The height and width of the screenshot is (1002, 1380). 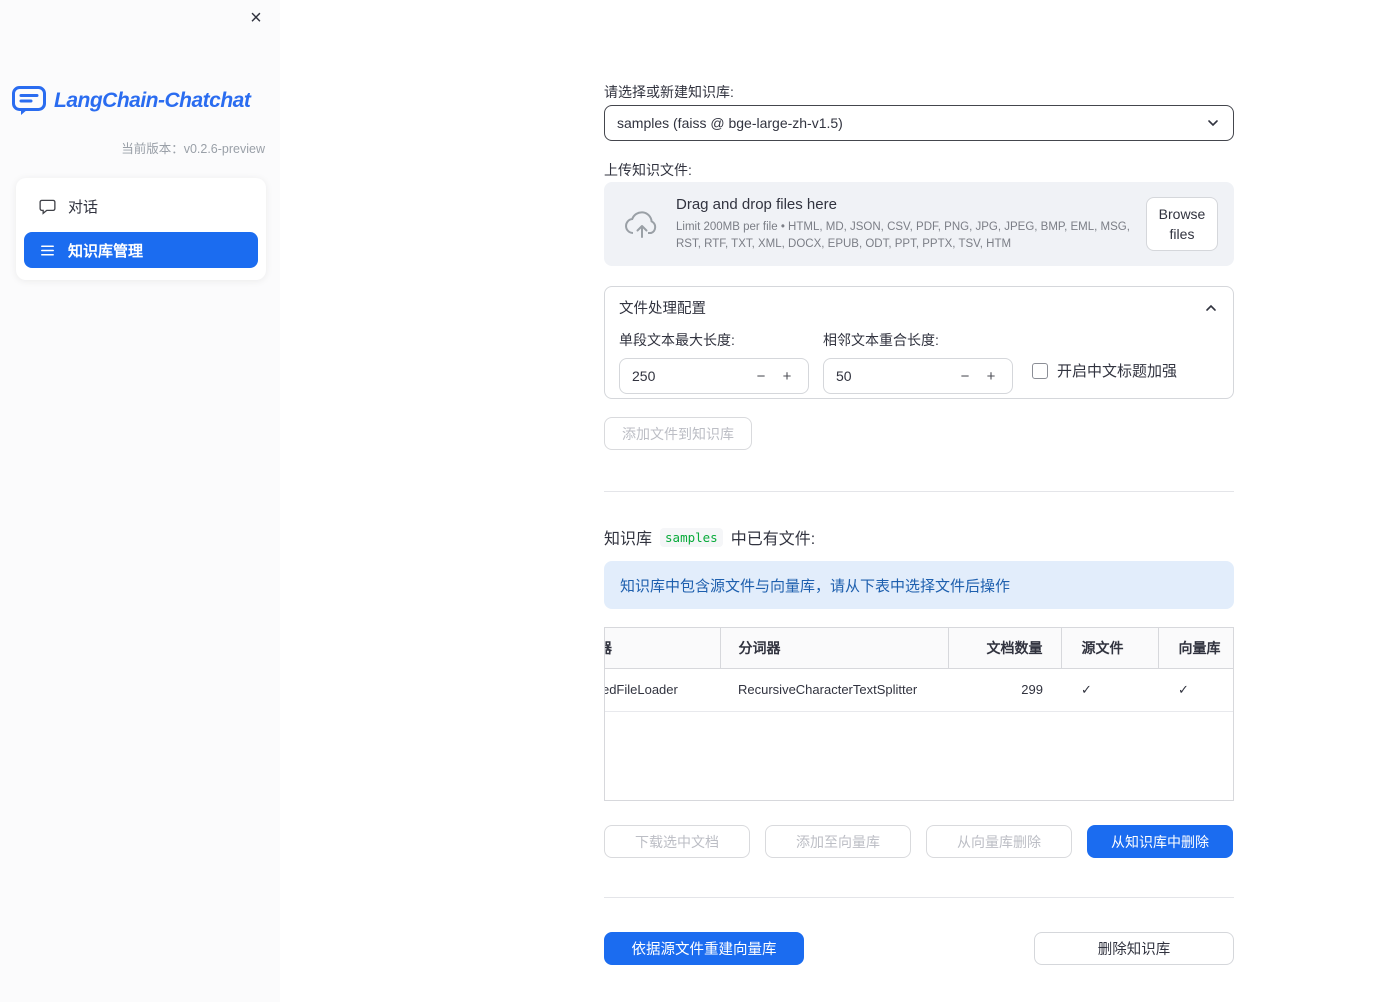 I want to click on expander-header: 文件处理配置, so click(x=919, y=302).